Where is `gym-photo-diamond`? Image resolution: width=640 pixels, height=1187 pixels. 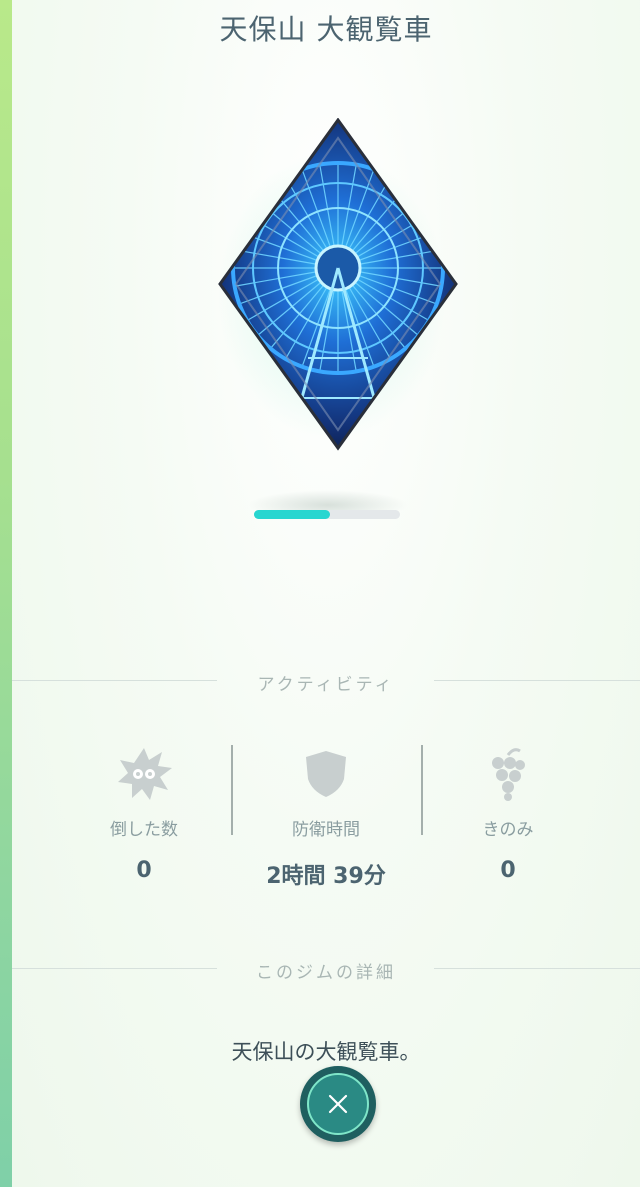
gym-photo-diamond is located at coordinates (338, 288).